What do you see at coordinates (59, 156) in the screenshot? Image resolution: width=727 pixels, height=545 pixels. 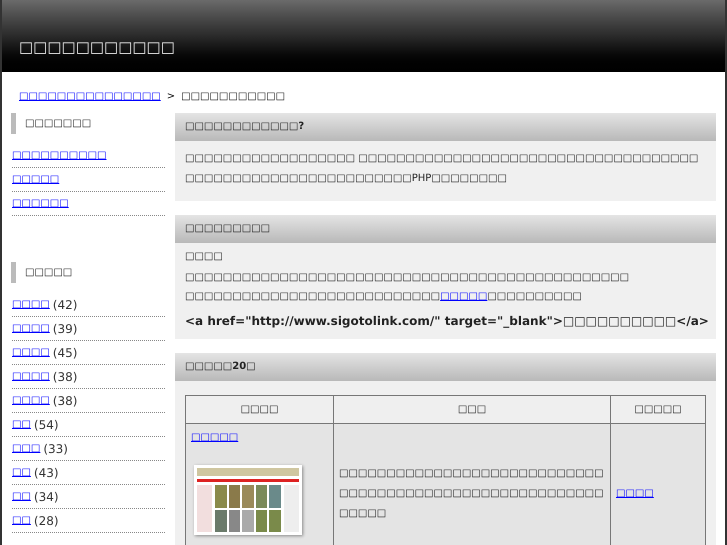 I see `sidebar-link: □□□□□□□□□□` at bounding box center [59, 156].